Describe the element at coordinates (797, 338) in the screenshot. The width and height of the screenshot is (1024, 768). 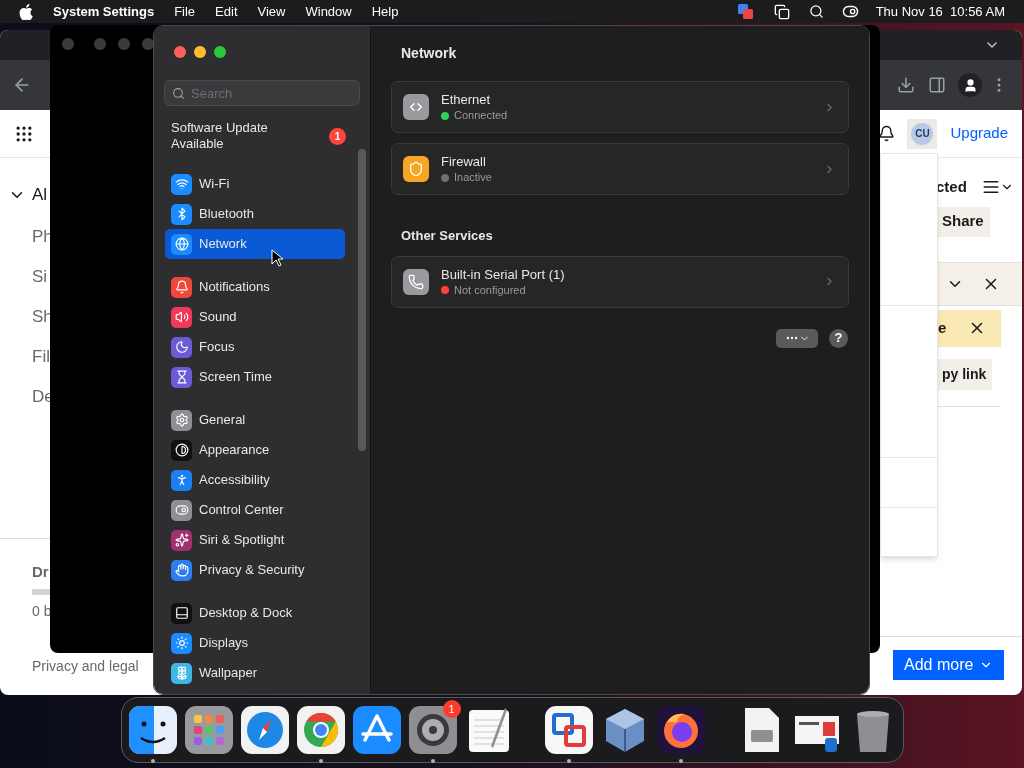
I see `action-menu-button` at that location.